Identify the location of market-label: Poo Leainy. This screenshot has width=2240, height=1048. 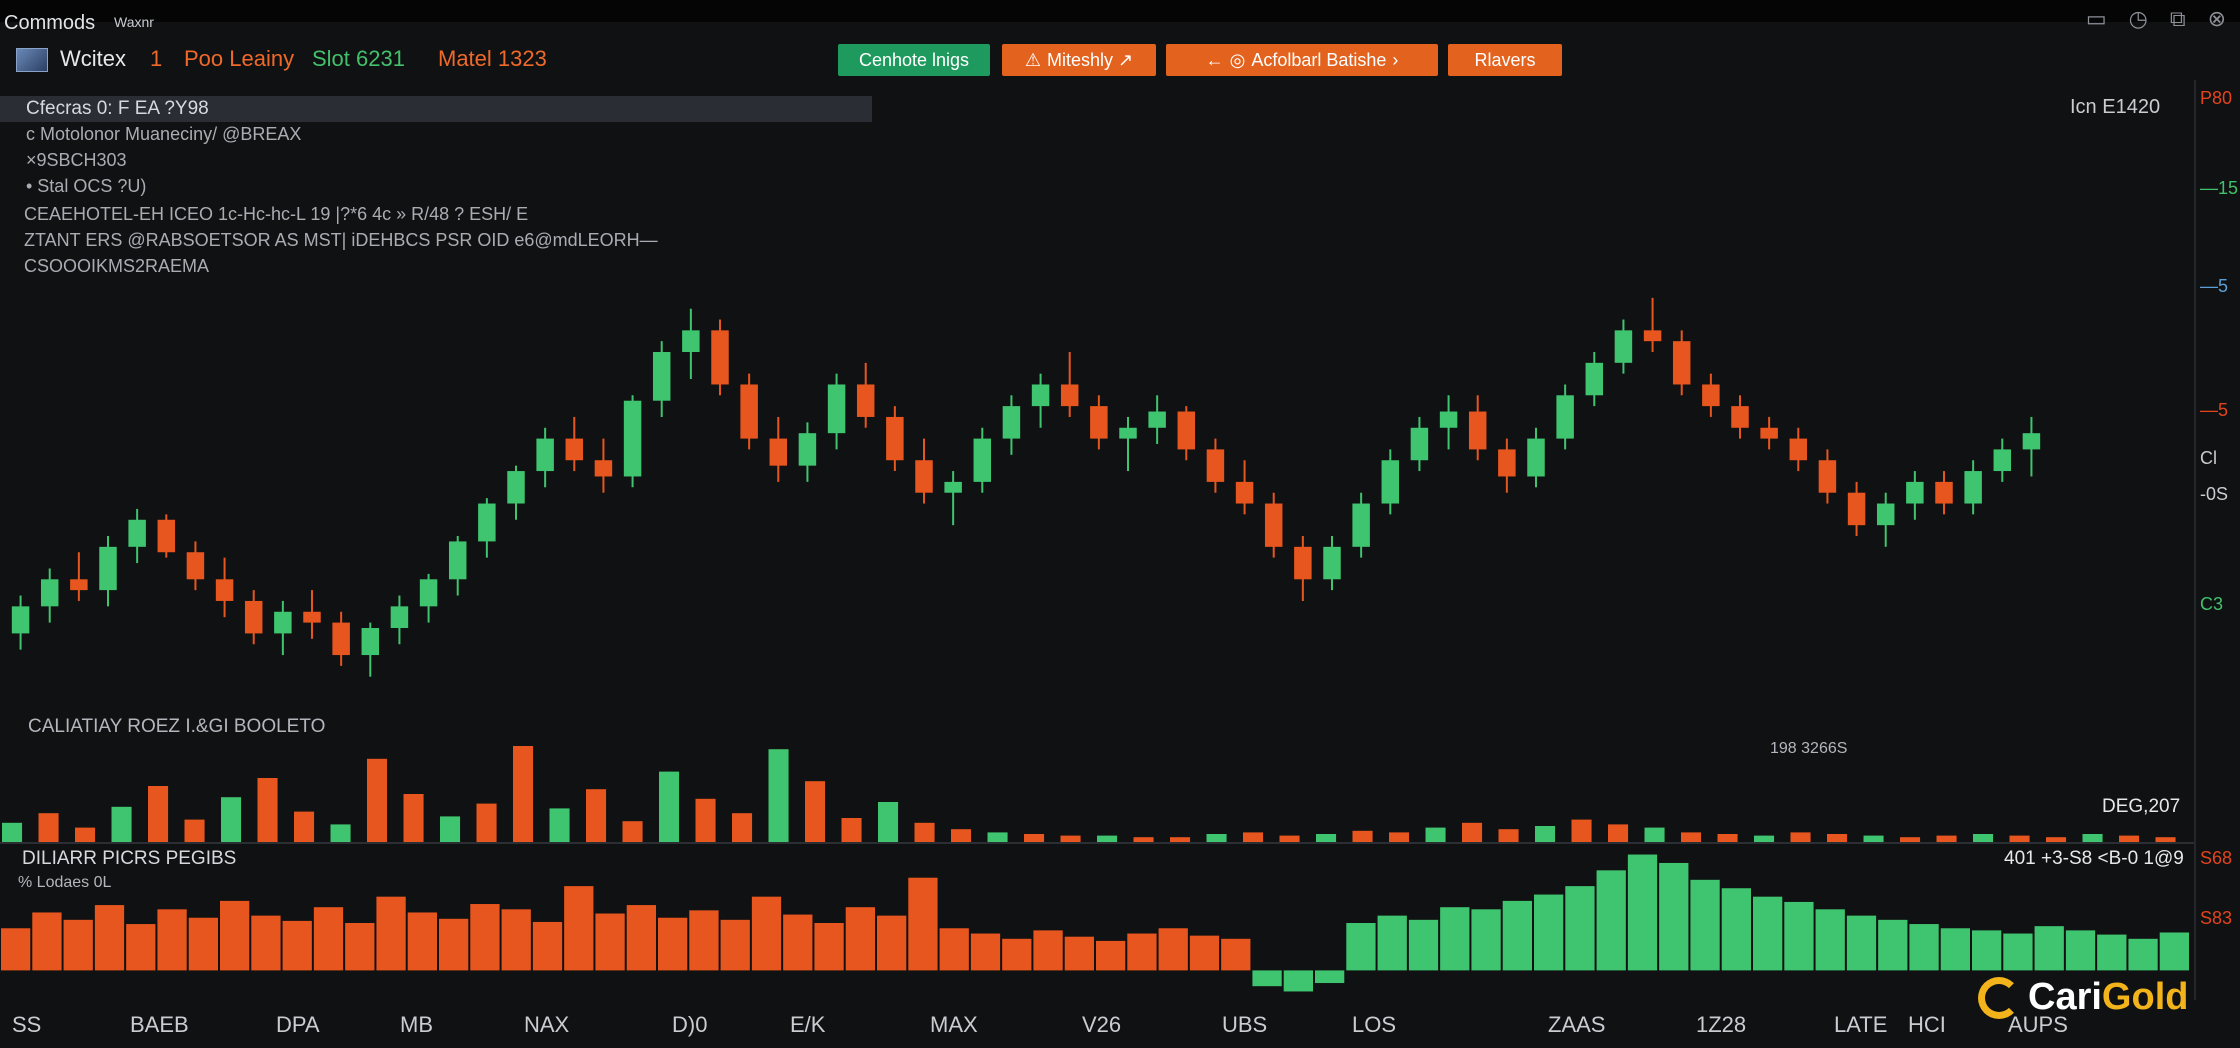
(239, 59).